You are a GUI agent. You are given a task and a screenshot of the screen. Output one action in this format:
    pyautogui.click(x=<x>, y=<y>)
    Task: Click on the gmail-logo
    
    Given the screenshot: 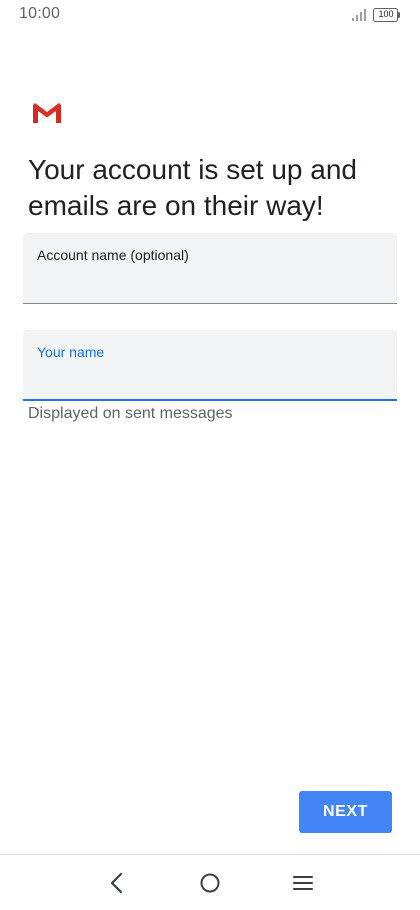 What is the action you would take?
    pyautogui.click(x=47, y=113)
    